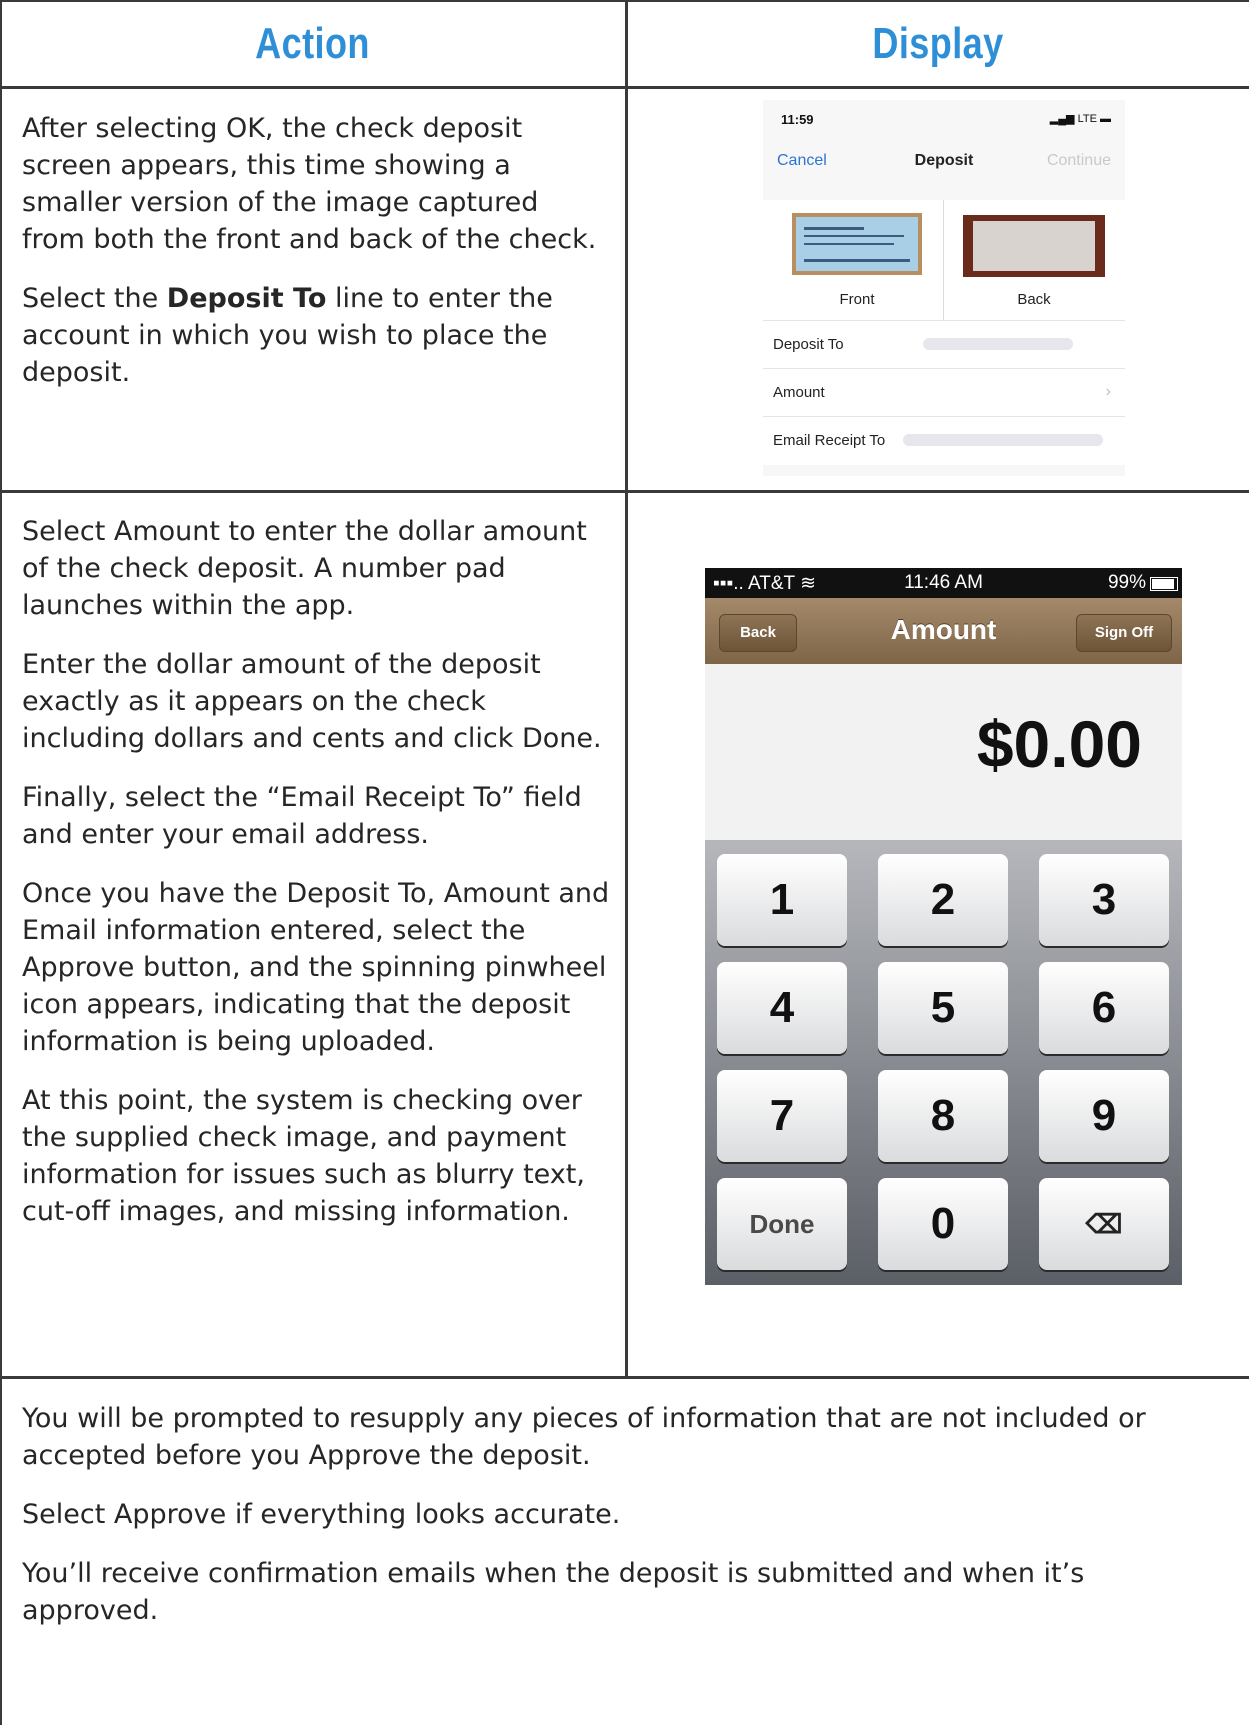 The height and width of the screenshot is (1725, 1249). What do you see at coordinates (1124, 633) in the screenshot?
I see `sign-off-button: Sign Off` at bounding box center [1124, 633].